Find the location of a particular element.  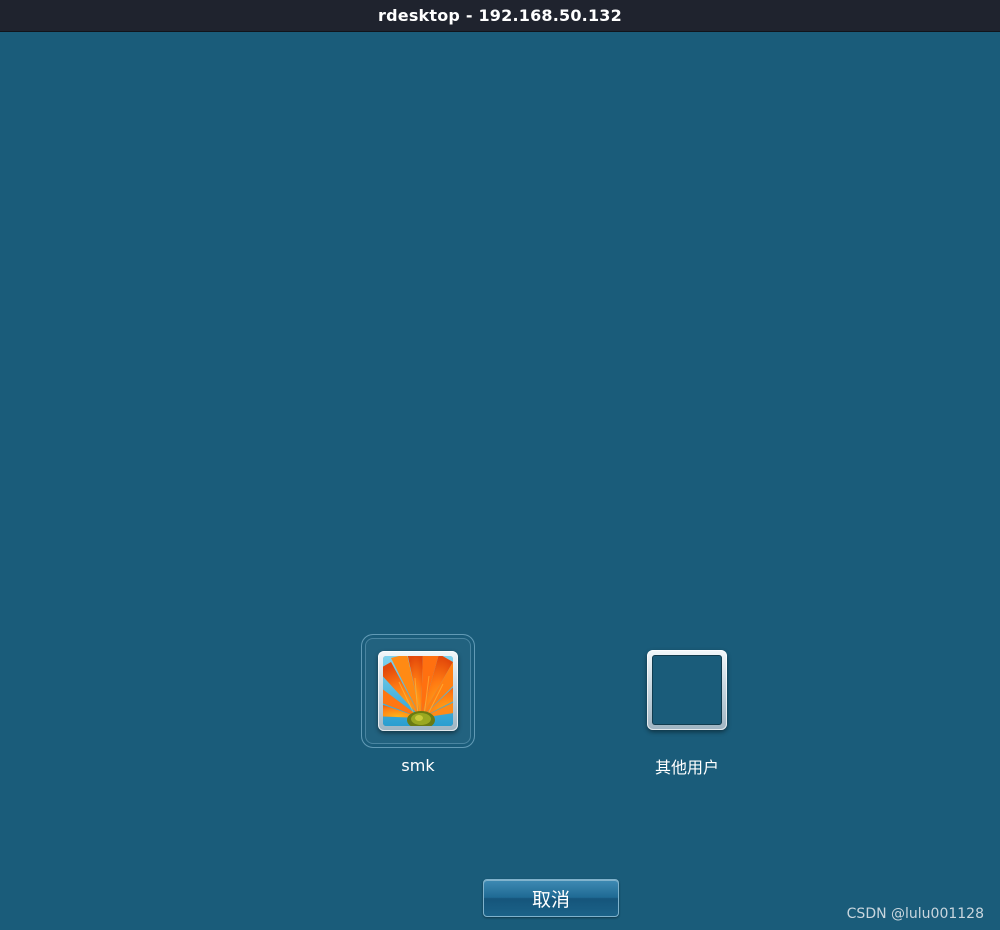

user-tile-frame is located at coordinates (687, 690).